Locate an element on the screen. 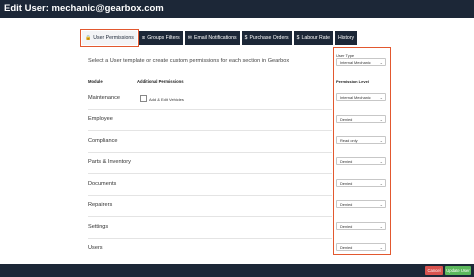  tab-groups-filters: ⦻ Groups Filters is located at coordinates (160, 38).